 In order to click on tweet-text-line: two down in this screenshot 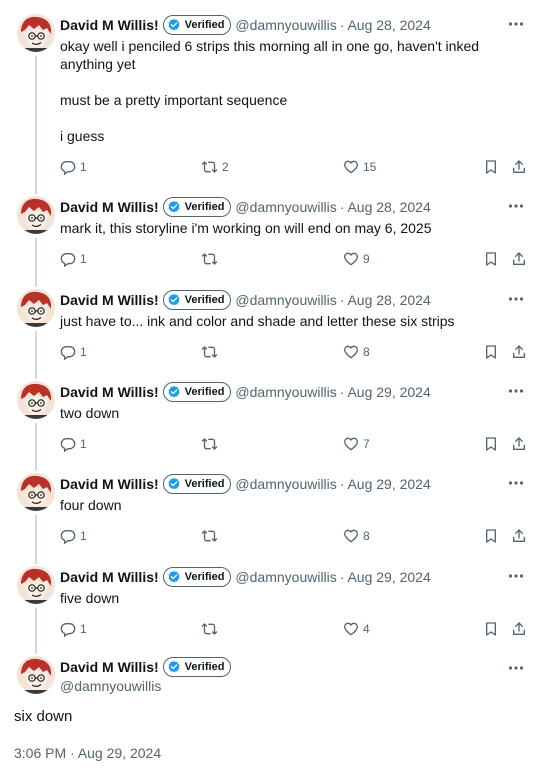, I will do `click(90, 413)`.